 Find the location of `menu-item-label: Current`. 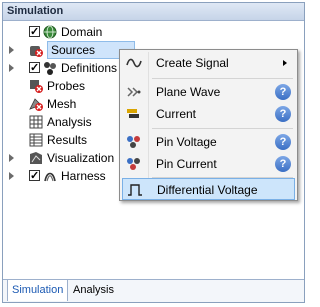

menu-item-label: Current is located at coordinates (176, 114).